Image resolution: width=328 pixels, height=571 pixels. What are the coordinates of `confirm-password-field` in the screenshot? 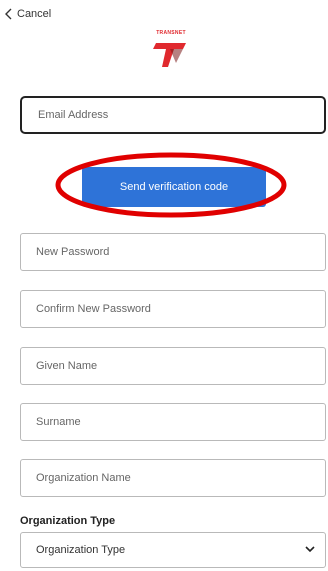 It's located at (173, 309).